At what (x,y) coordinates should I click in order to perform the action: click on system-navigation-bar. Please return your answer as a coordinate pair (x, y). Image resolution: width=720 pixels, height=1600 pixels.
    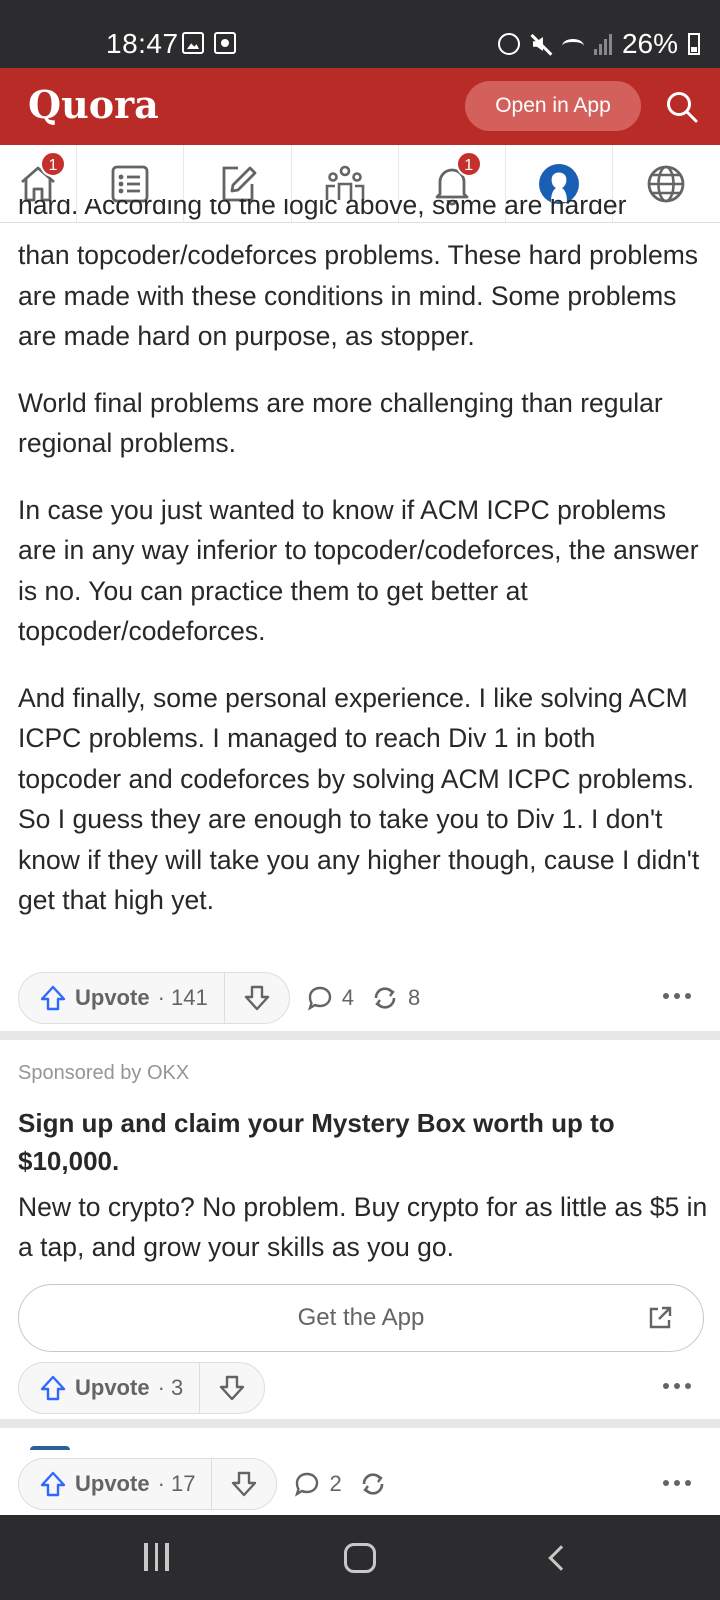
    Looking at the image, I should click on (360, 1557).